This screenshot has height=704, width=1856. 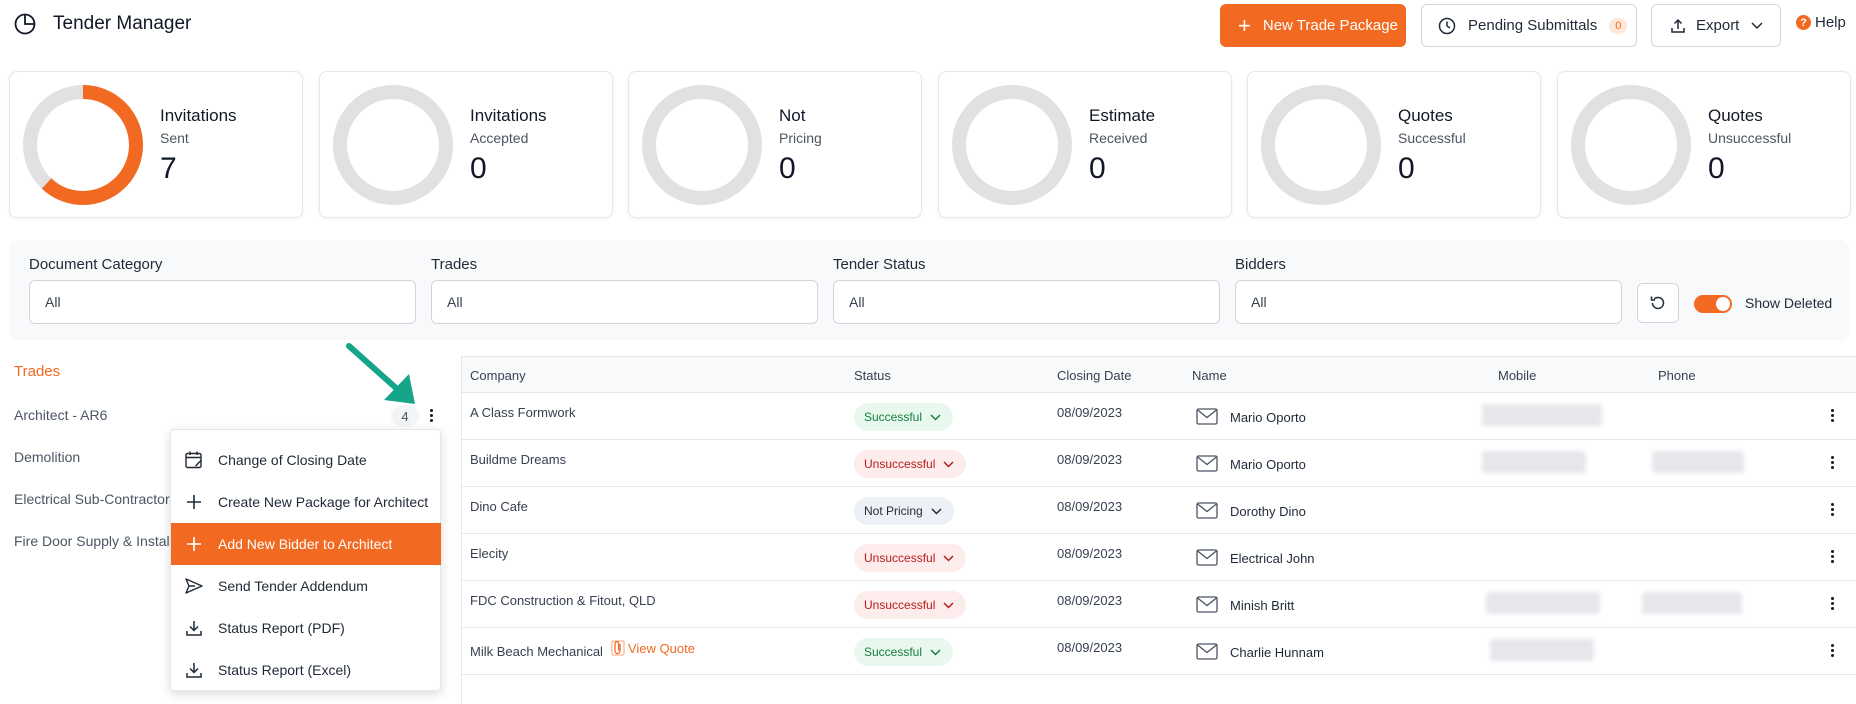 I want to click on stat-card-not-pricing: Not Pricing 0, so click(x=775, y=144).